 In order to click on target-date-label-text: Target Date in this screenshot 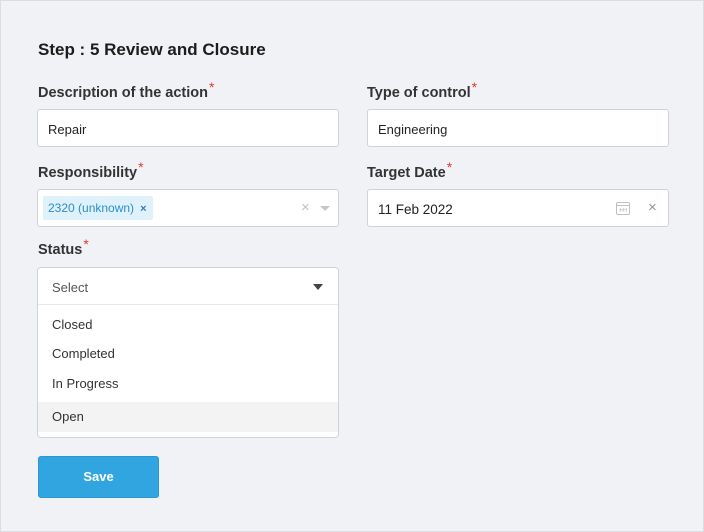, I will do `click(406, 173)`.